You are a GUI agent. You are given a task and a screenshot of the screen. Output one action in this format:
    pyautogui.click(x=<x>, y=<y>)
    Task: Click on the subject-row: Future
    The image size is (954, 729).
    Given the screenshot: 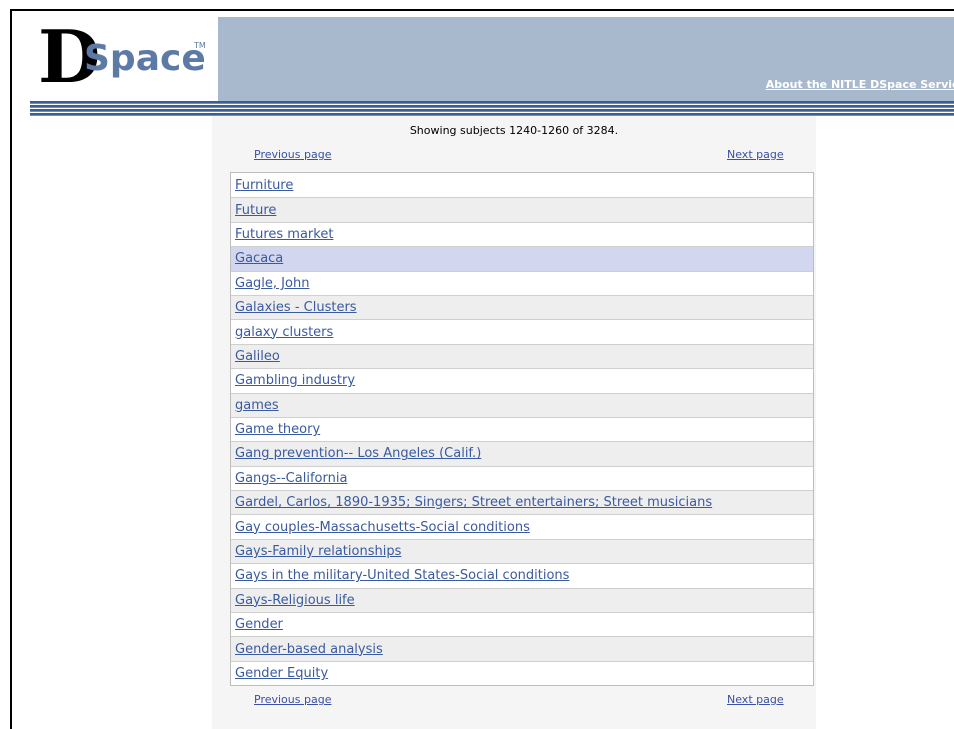 What is the action you would take?
    pyautogui.click(x=522, y=209)
    